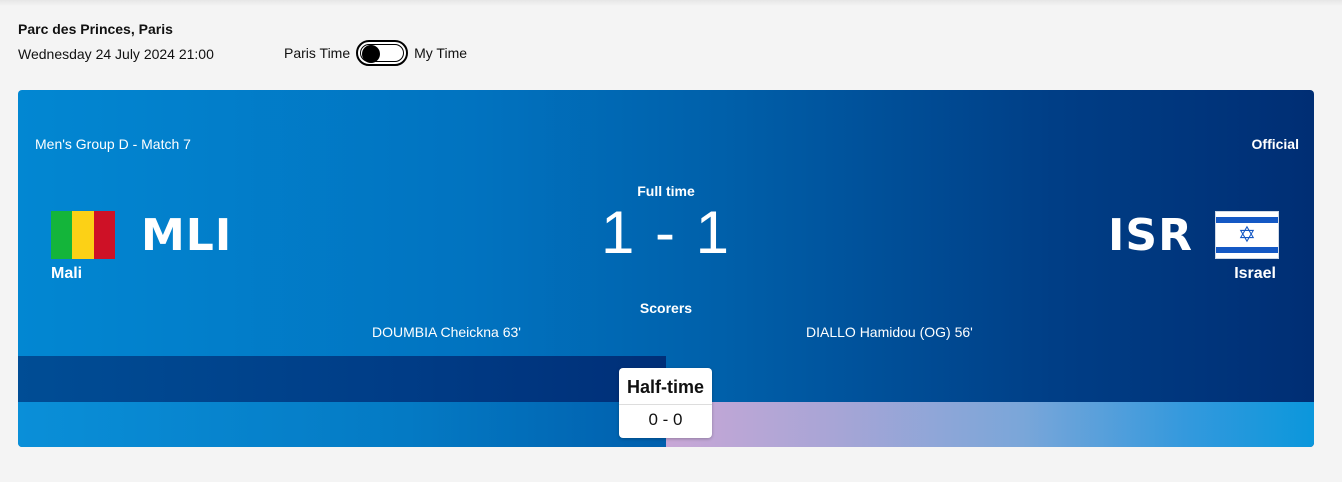  Describe the element at coordinates (665, 419) in the screenshot. I see `halftime-score: 0 - 0` at that location.